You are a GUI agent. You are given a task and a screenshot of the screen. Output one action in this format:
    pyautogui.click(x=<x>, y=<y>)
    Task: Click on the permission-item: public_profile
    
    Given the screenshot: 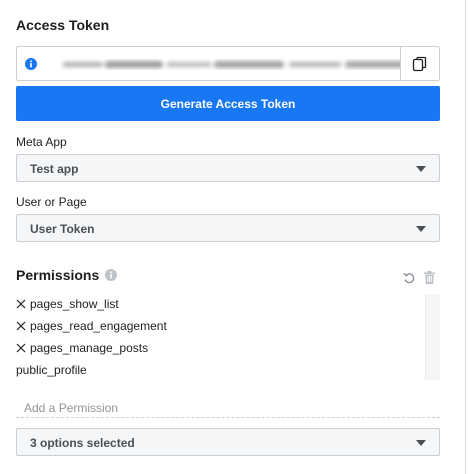 What is the action you would take?
    pyautogui.click(x=51, y=370)
    